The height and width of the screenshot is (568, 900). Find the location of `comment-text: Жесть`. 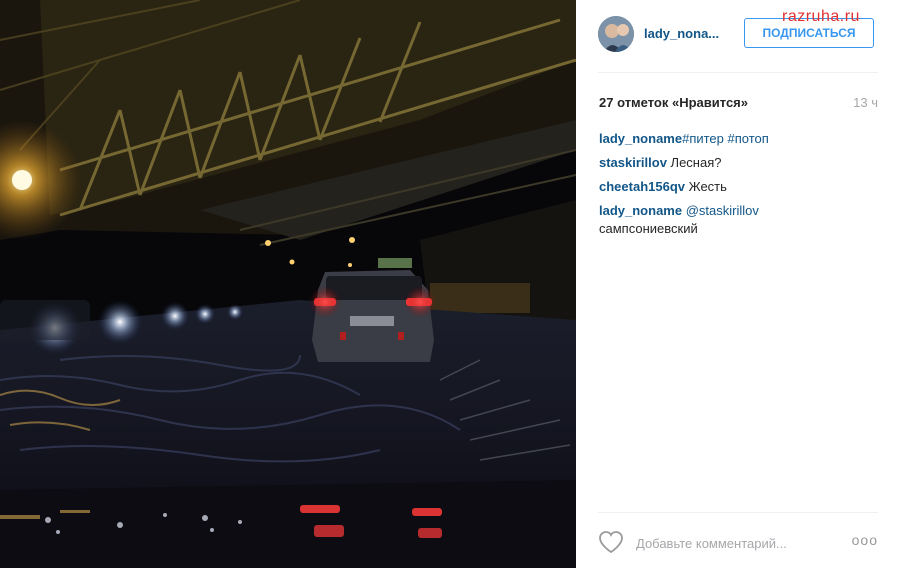

comment-text: Жесть is located at coordinates (706, 186).